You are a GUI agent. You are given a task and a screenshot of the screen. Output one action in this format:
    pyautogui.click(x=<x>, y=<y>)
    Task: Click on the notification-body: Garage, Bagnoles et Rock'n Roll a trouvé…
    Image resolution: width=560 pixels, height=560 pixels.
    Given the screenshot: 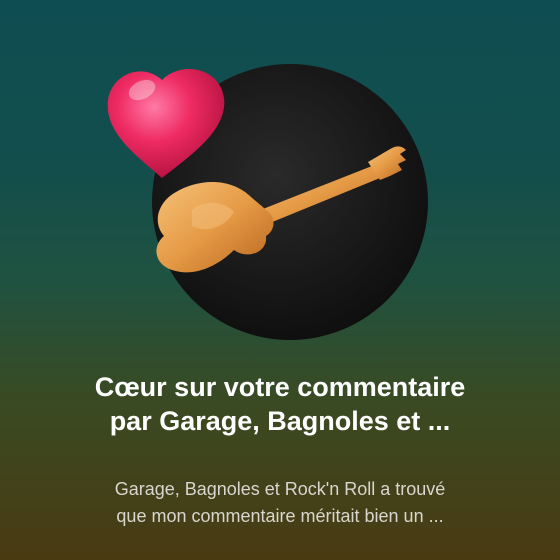 What is the action you would take?
    pyautogui.click(x=280, y=503)
    